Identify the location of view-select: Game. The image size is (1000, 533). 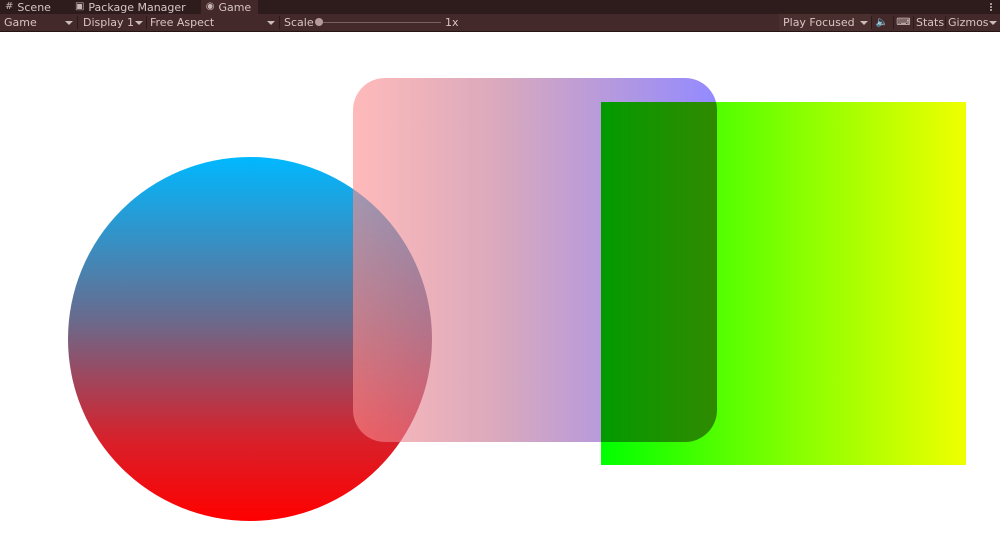
(38, 22).